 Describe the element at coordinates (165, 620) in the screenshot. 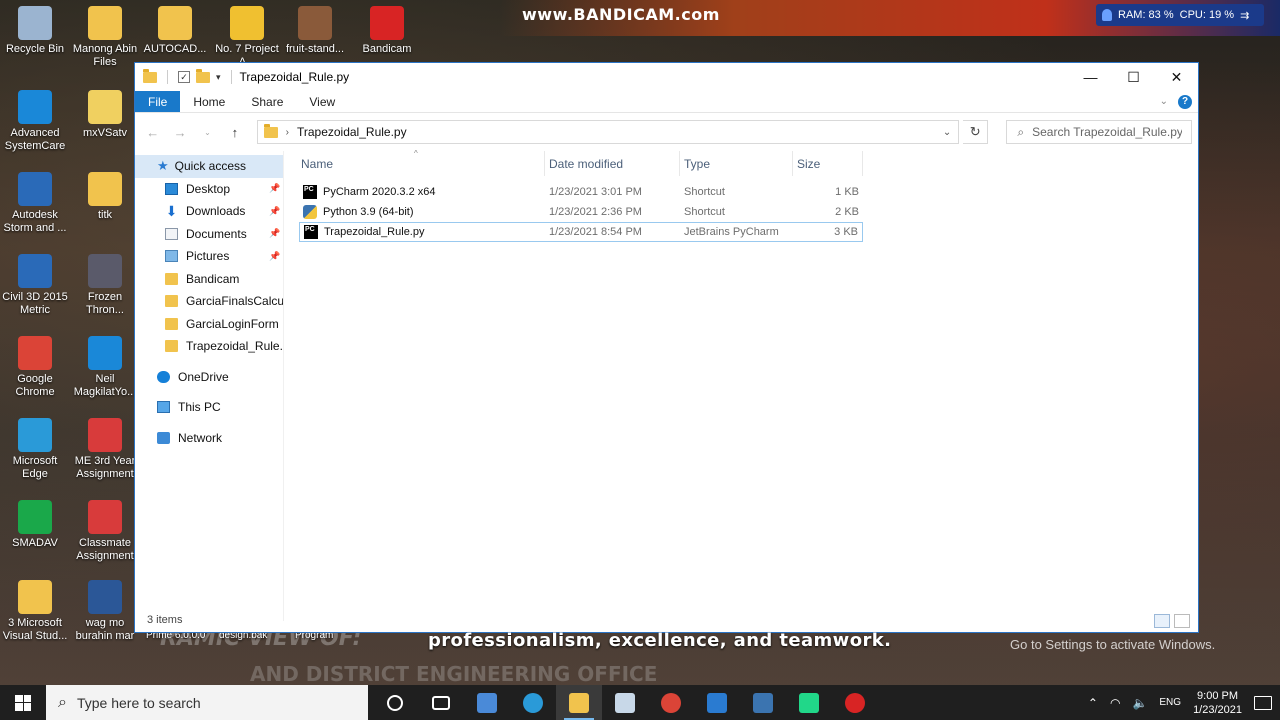

I see `status-bar-item-count: 3 items` at that location.